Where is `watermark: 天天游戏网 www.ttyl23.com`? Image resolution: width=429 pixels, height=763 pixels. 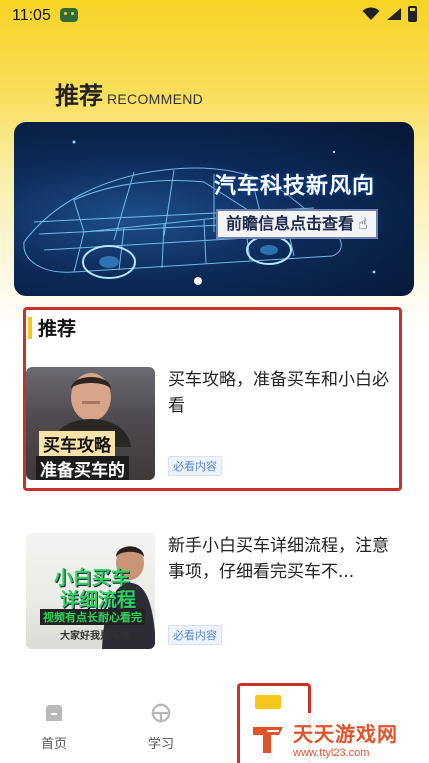 watermark: 天天游戏网 www.ttyl23.com is located at coordinates (339, 738).